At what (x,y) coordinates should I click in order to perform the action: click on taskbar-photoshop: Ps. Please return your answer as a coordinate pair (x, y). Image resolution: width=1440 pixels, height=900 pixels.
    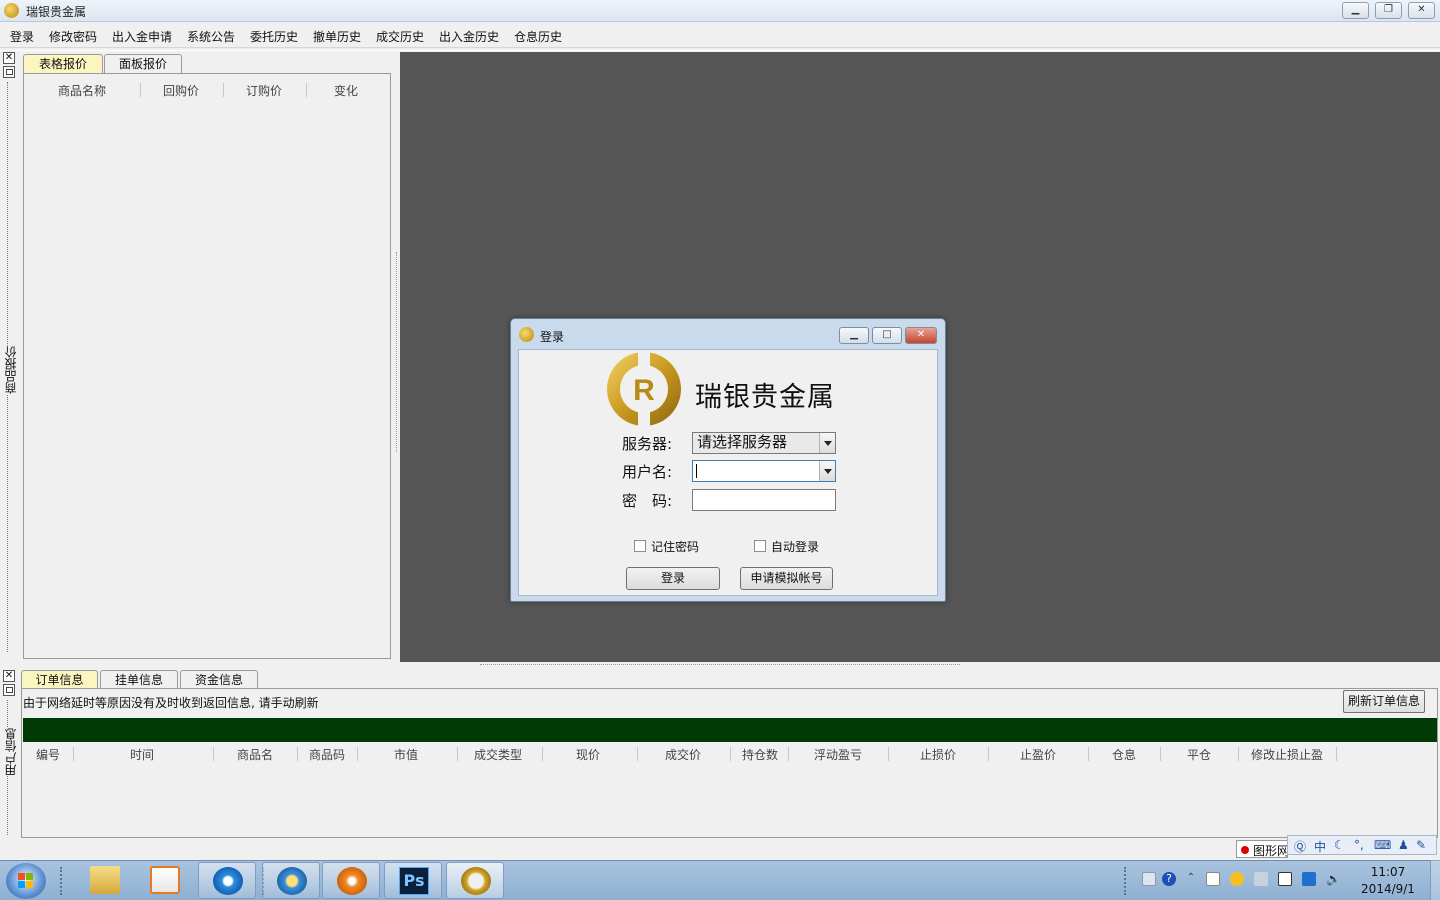
    Looking at the image, I should click on (413, 880).